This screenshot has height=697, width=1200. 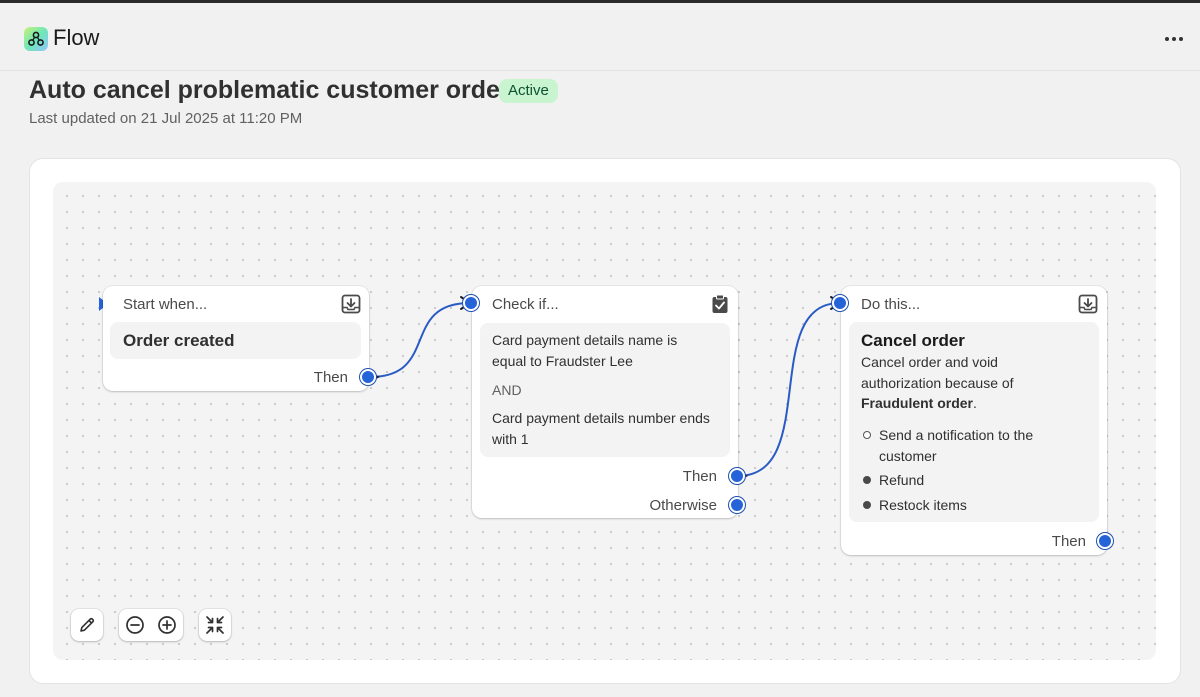 What do you see at coordinates (562, 361) in the screenshot?
I see `condition-rule-1-line-2: equal to Fraudster Lee` at bounding box center [562, 361].